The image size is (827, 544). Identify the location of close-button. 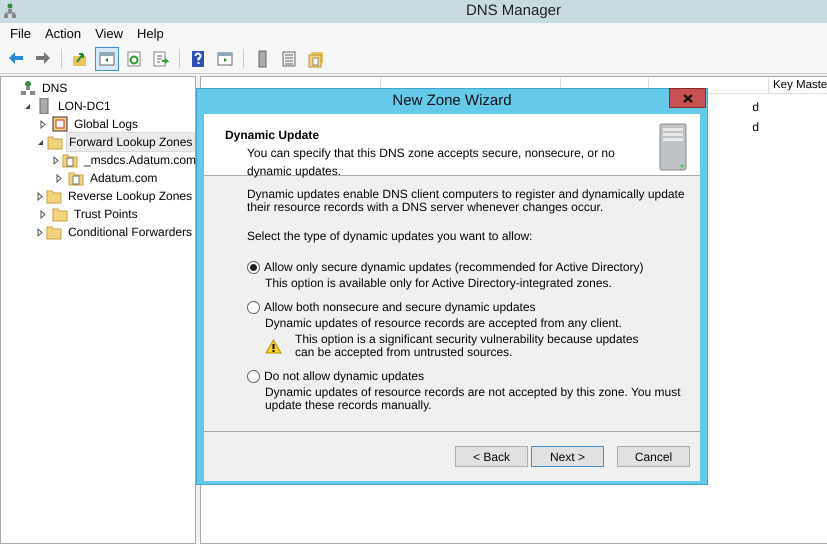
(687, 98).